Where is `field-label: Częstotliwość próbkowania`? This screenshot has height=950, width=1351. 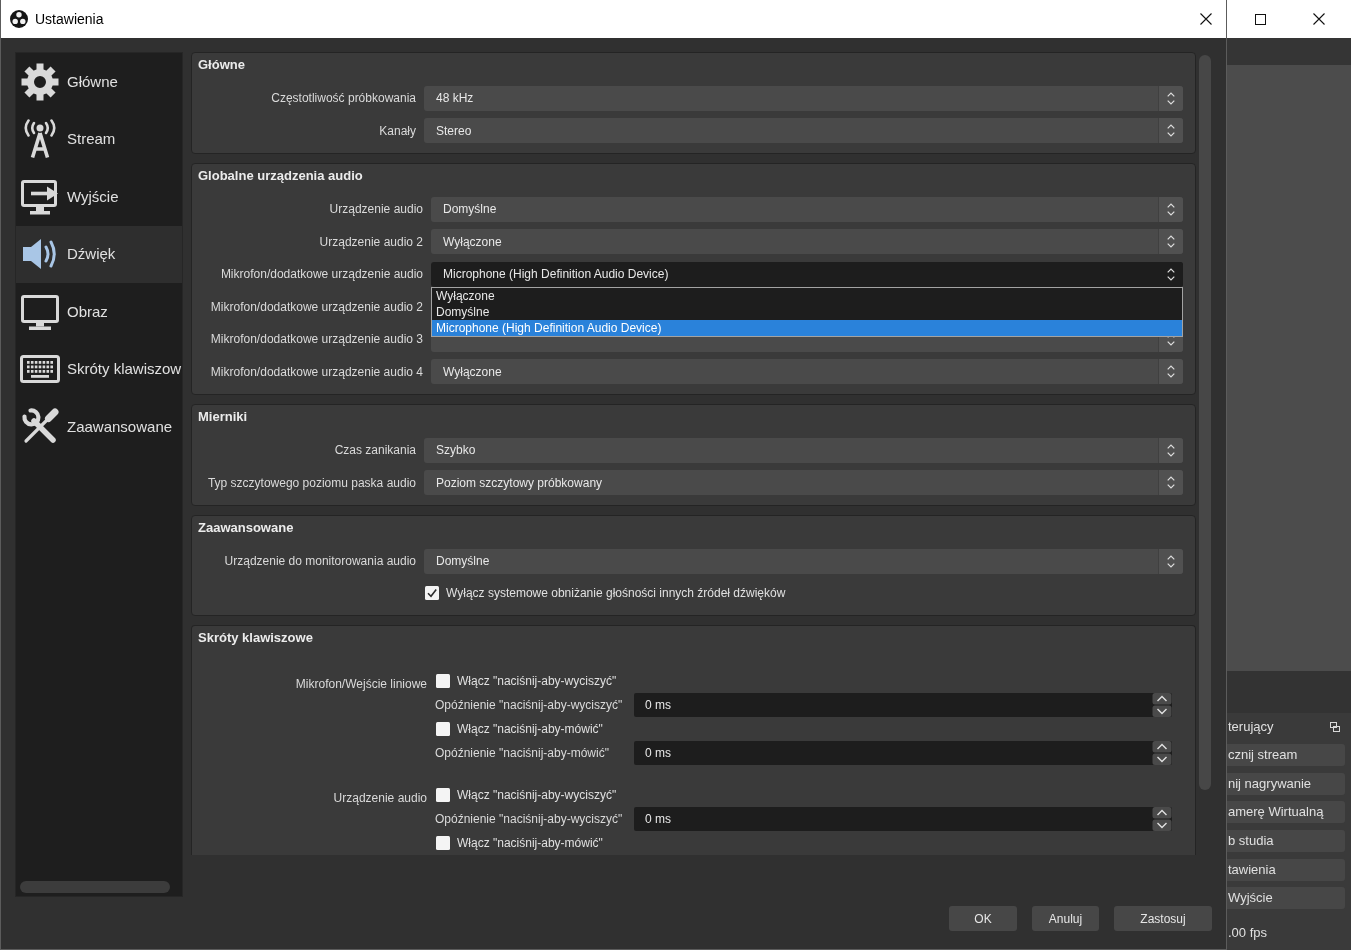 field-label: Częstotliwość próbkowania is located at coordinates (343, 98).